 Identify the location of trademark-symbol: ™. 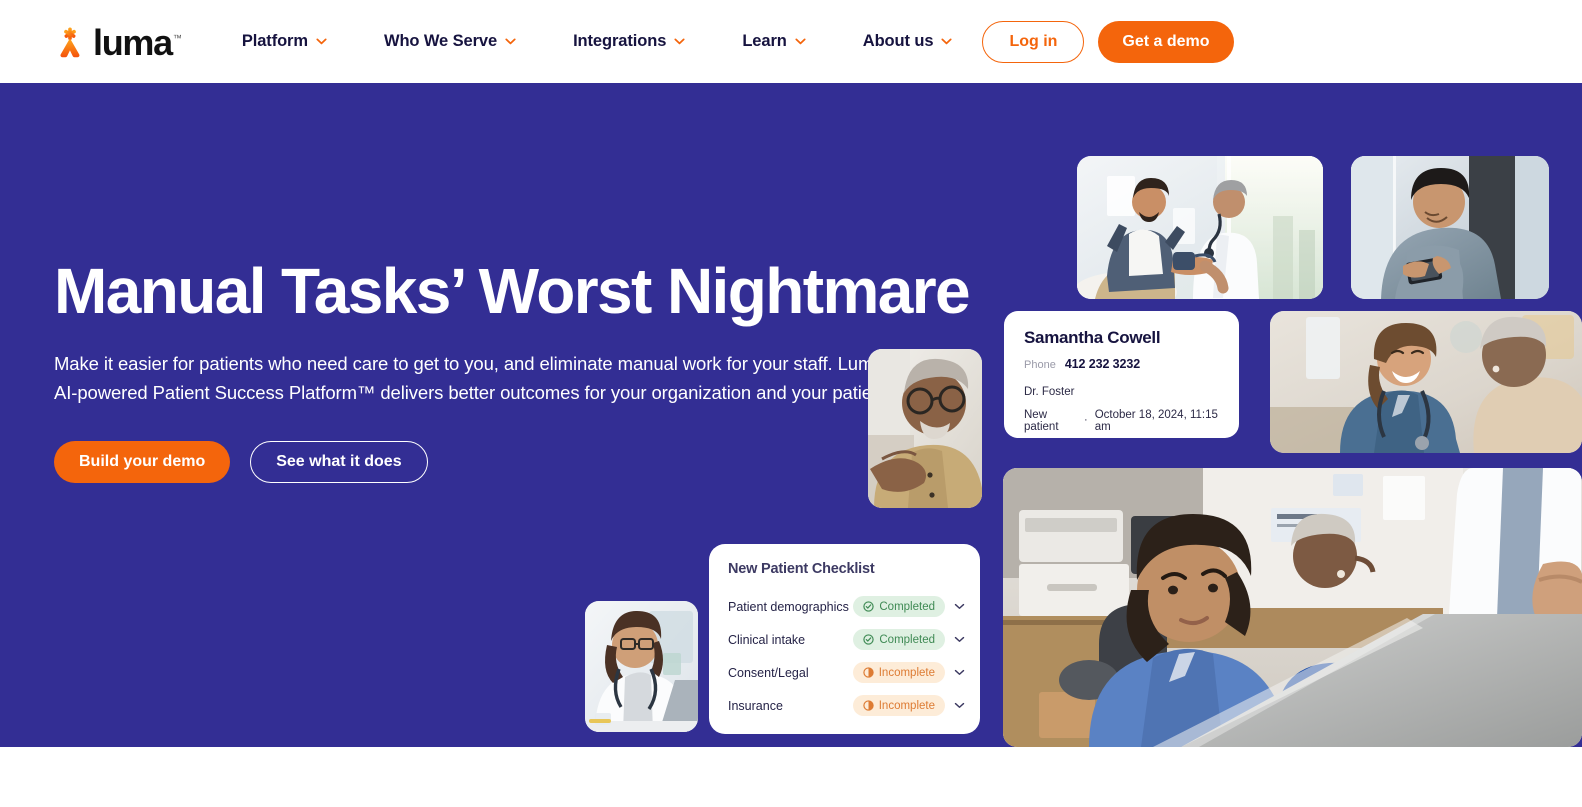
(177, 37).